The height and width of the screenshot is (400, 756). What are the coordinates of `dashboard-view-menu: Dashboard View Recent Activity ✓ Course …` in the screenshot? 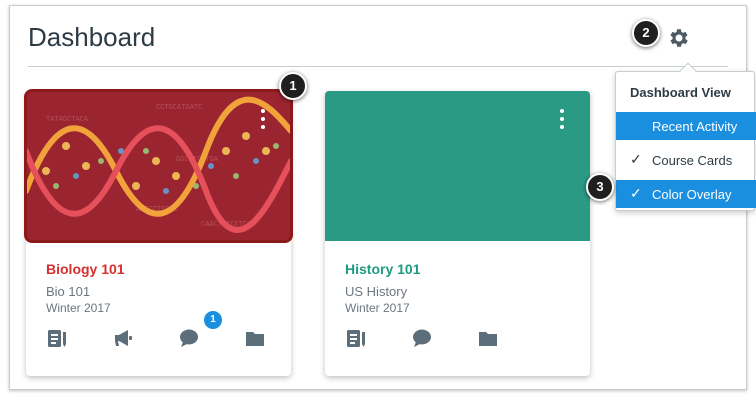 It's located at (685, 136).